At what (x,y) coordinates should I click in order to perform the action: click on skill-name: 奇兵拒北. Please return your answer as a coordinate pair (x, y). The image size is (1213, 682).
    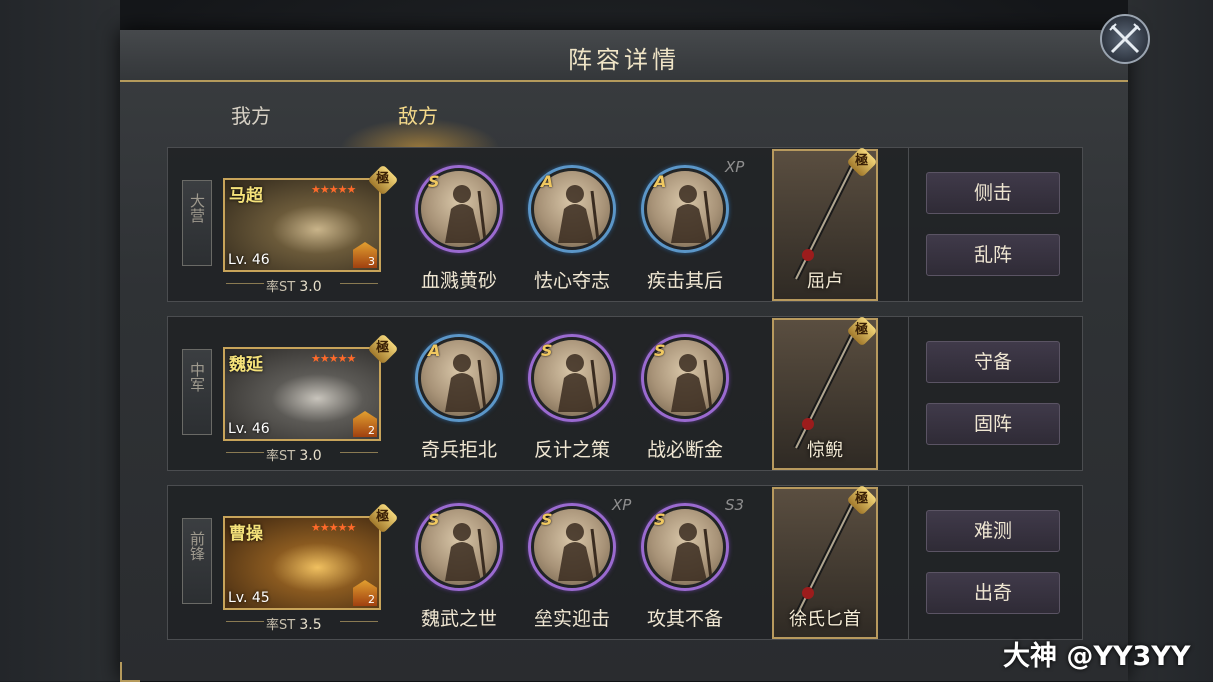
    Looking at the image, I should click on (458, 450).